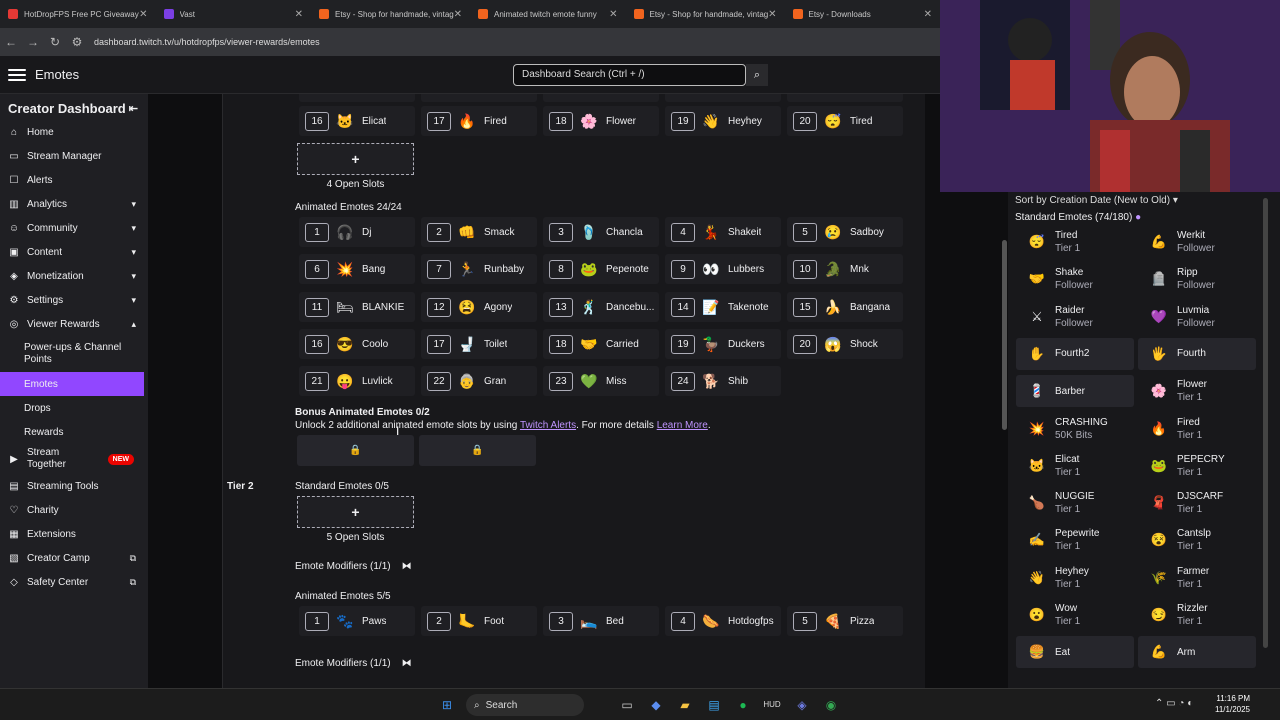 The width and height of the screenshot is (1280, 720). What do you see at coordinates (845, 307) in the screenshot?
I see `emote-card: 15 🍌 Bangana` at bounding box center [845, 307].